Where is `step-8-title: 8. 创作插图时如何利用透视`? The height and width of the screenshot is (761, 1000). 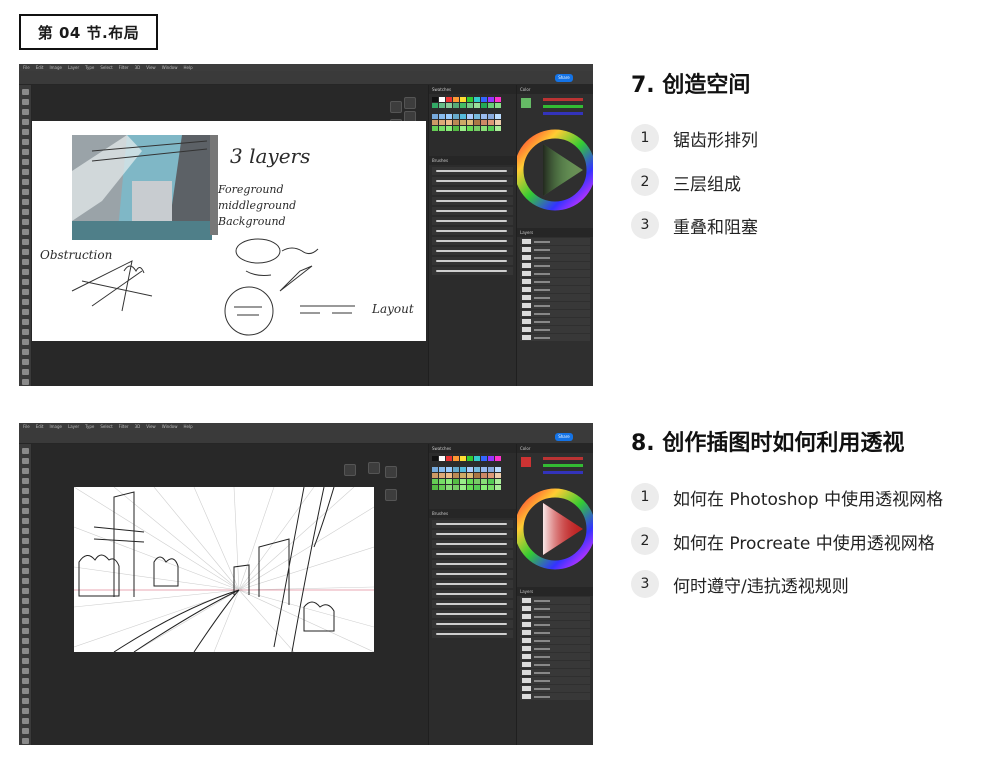 step-8-title: 8. 创作插图时如何利用透视 is located at coordinates (768, 443).